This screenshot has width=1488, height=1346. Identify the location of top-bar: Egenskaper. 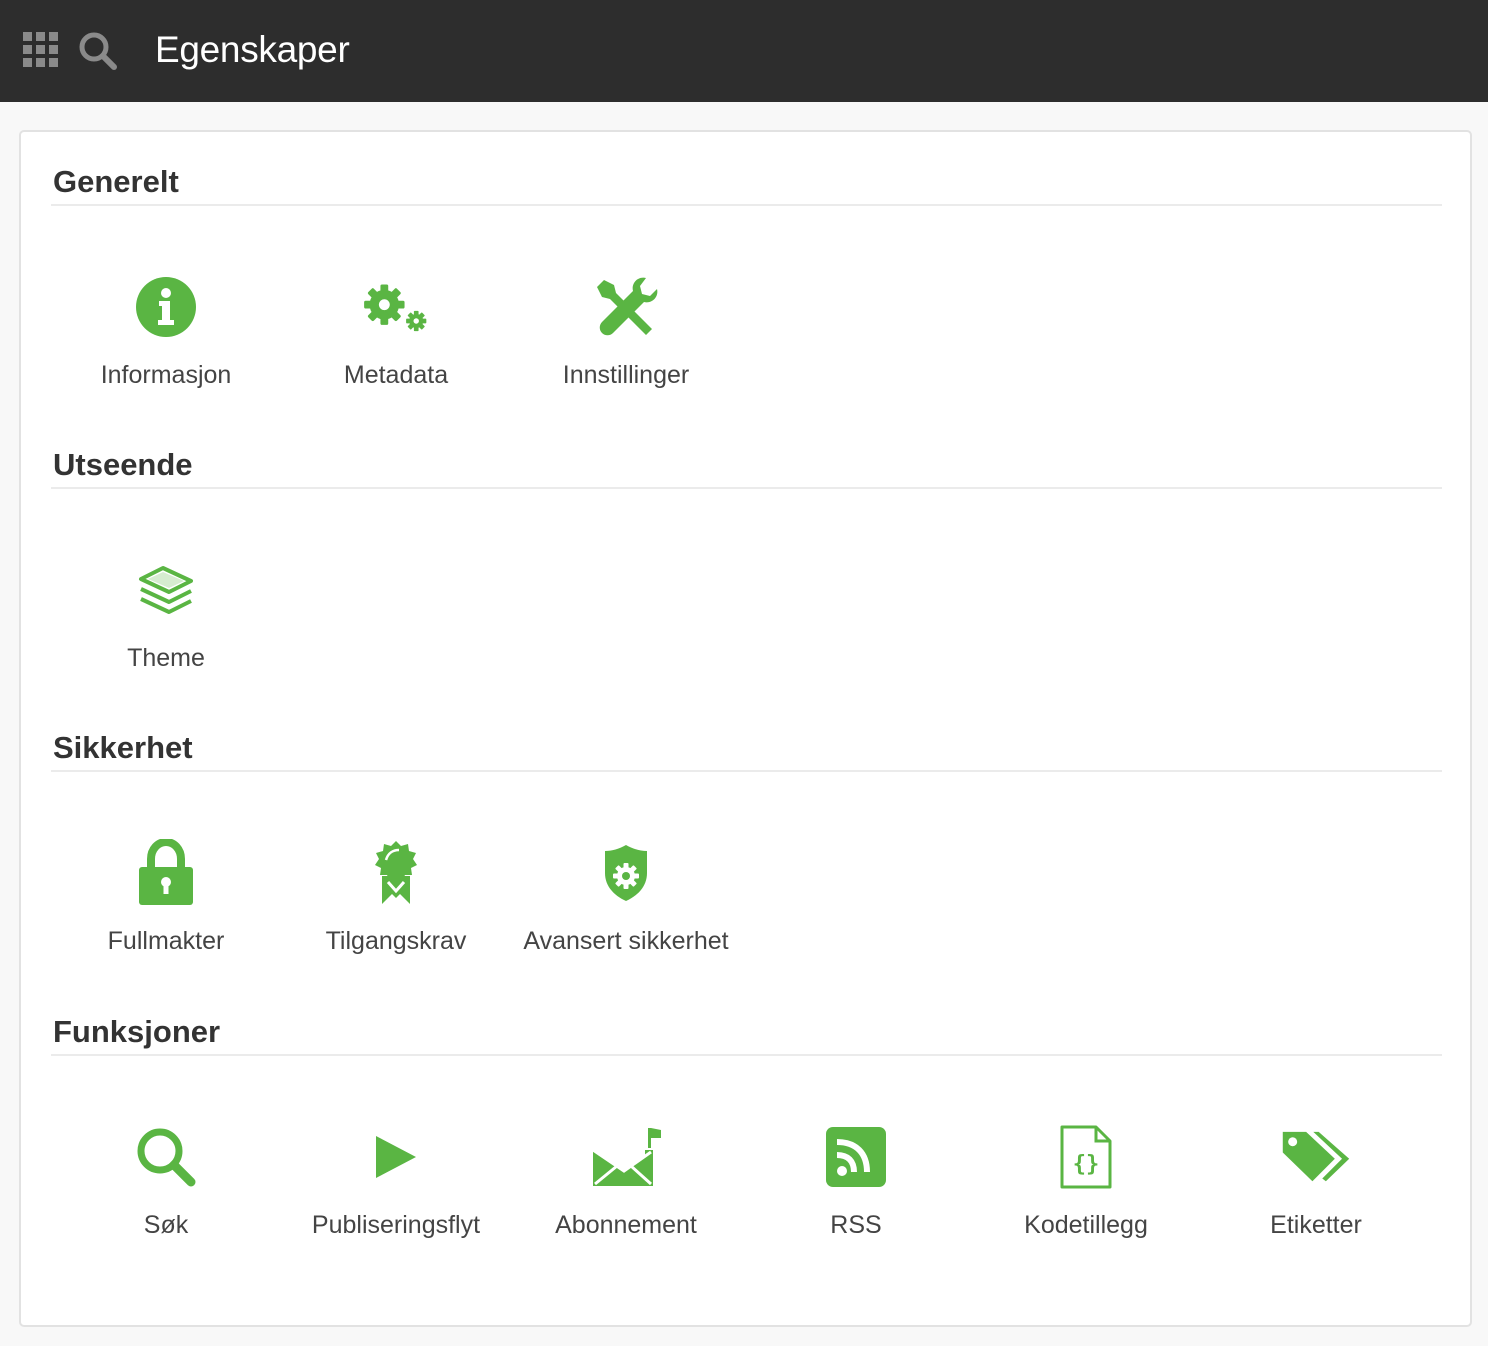
(744, 51).